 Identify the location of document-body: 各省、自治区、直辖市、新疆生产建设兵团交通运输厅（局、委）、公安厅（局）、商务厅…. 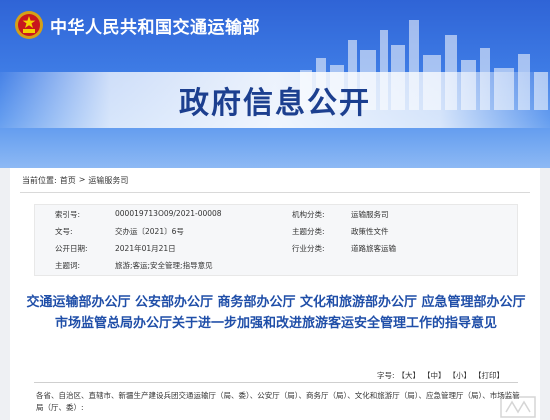
(278, 402).